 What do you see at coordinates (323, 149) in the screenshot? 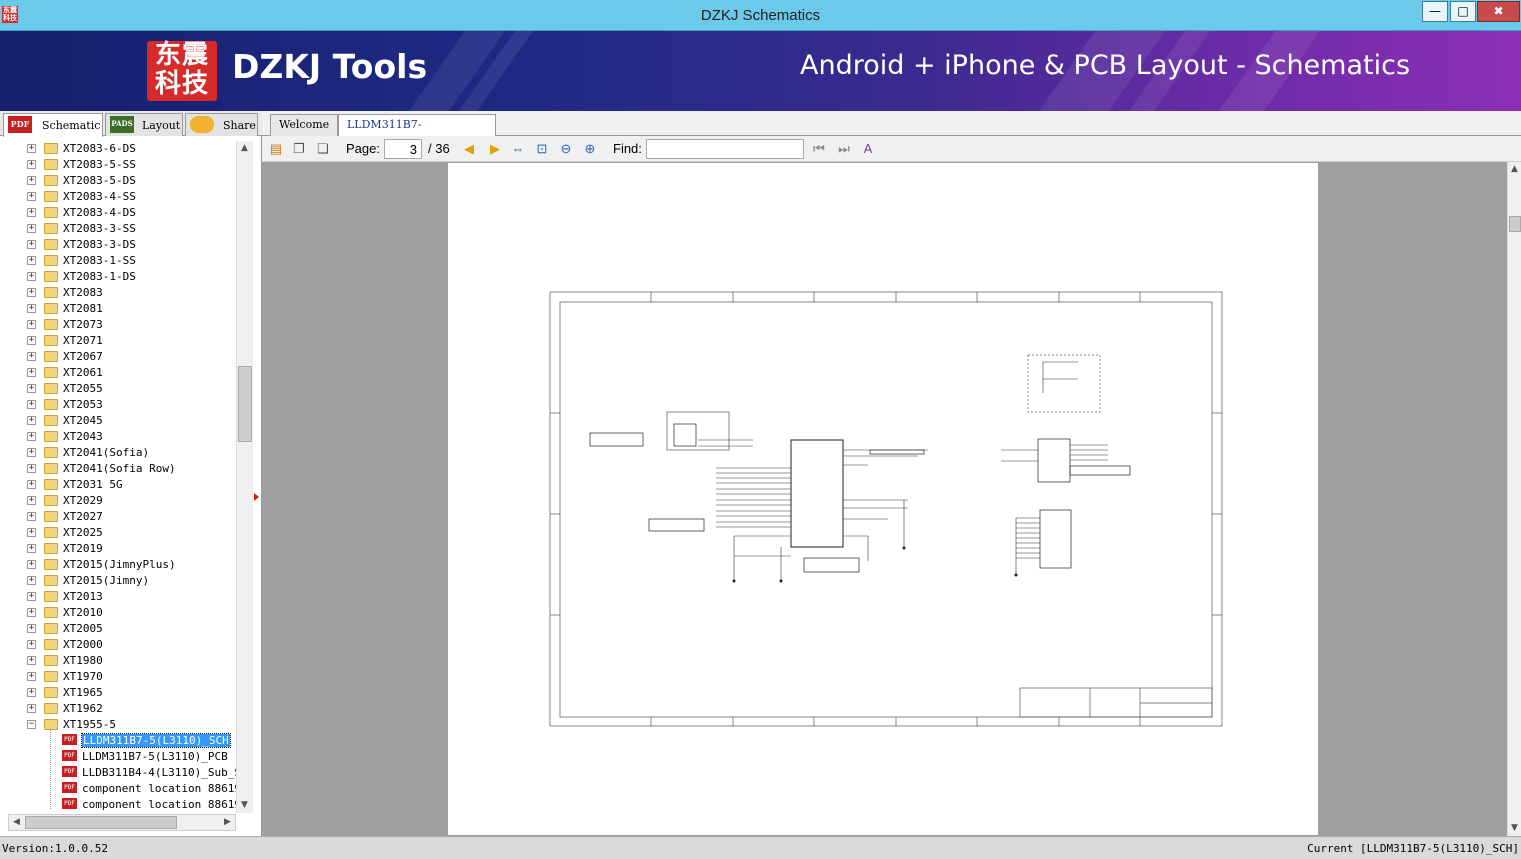
I see `pages-icon: ❏` at bounding box center [323, 149].